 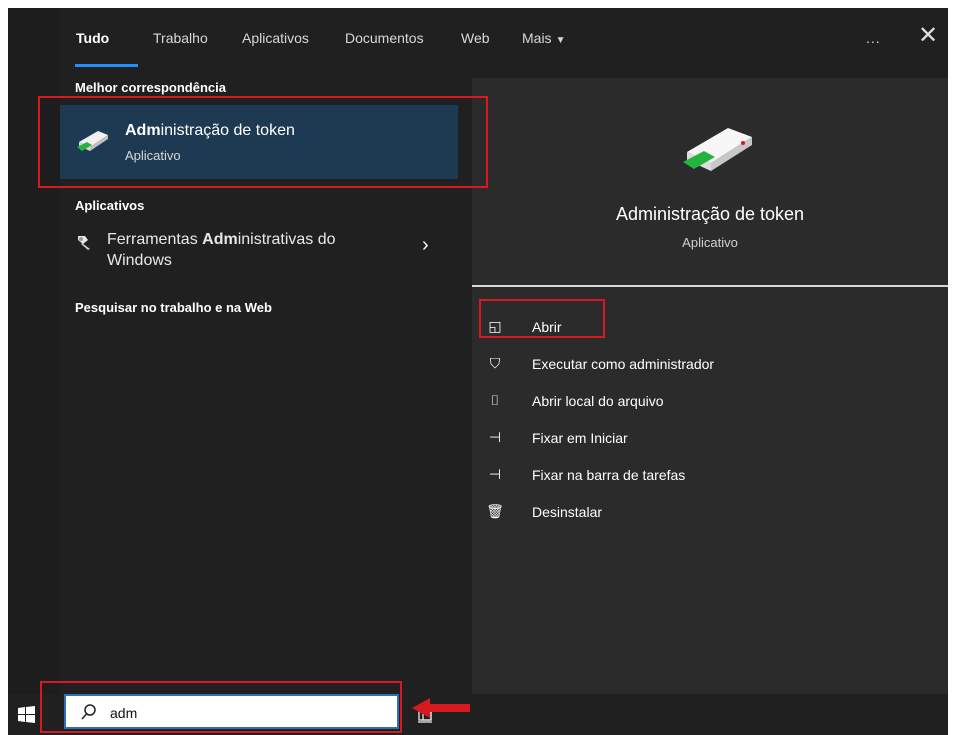 What do you see at coordinates (928, 36) in the screenshot?
I see `close-icon: ✕` at bounding box center [928, 36].